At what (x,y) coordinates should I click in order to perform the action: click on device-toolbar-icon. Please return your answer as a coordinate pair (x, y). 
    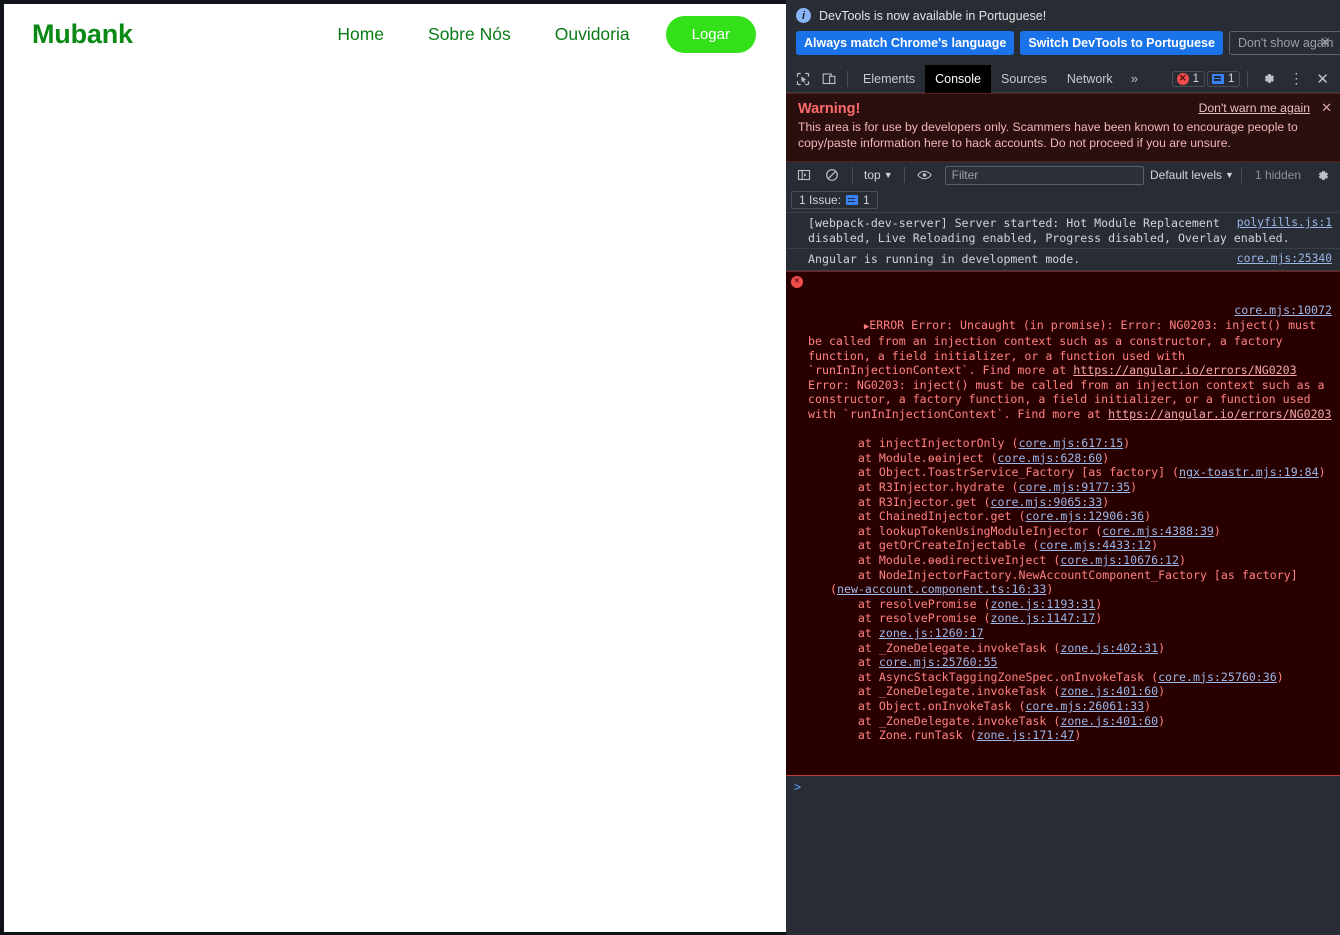
    Looking at the image, I should click on (829, 79).